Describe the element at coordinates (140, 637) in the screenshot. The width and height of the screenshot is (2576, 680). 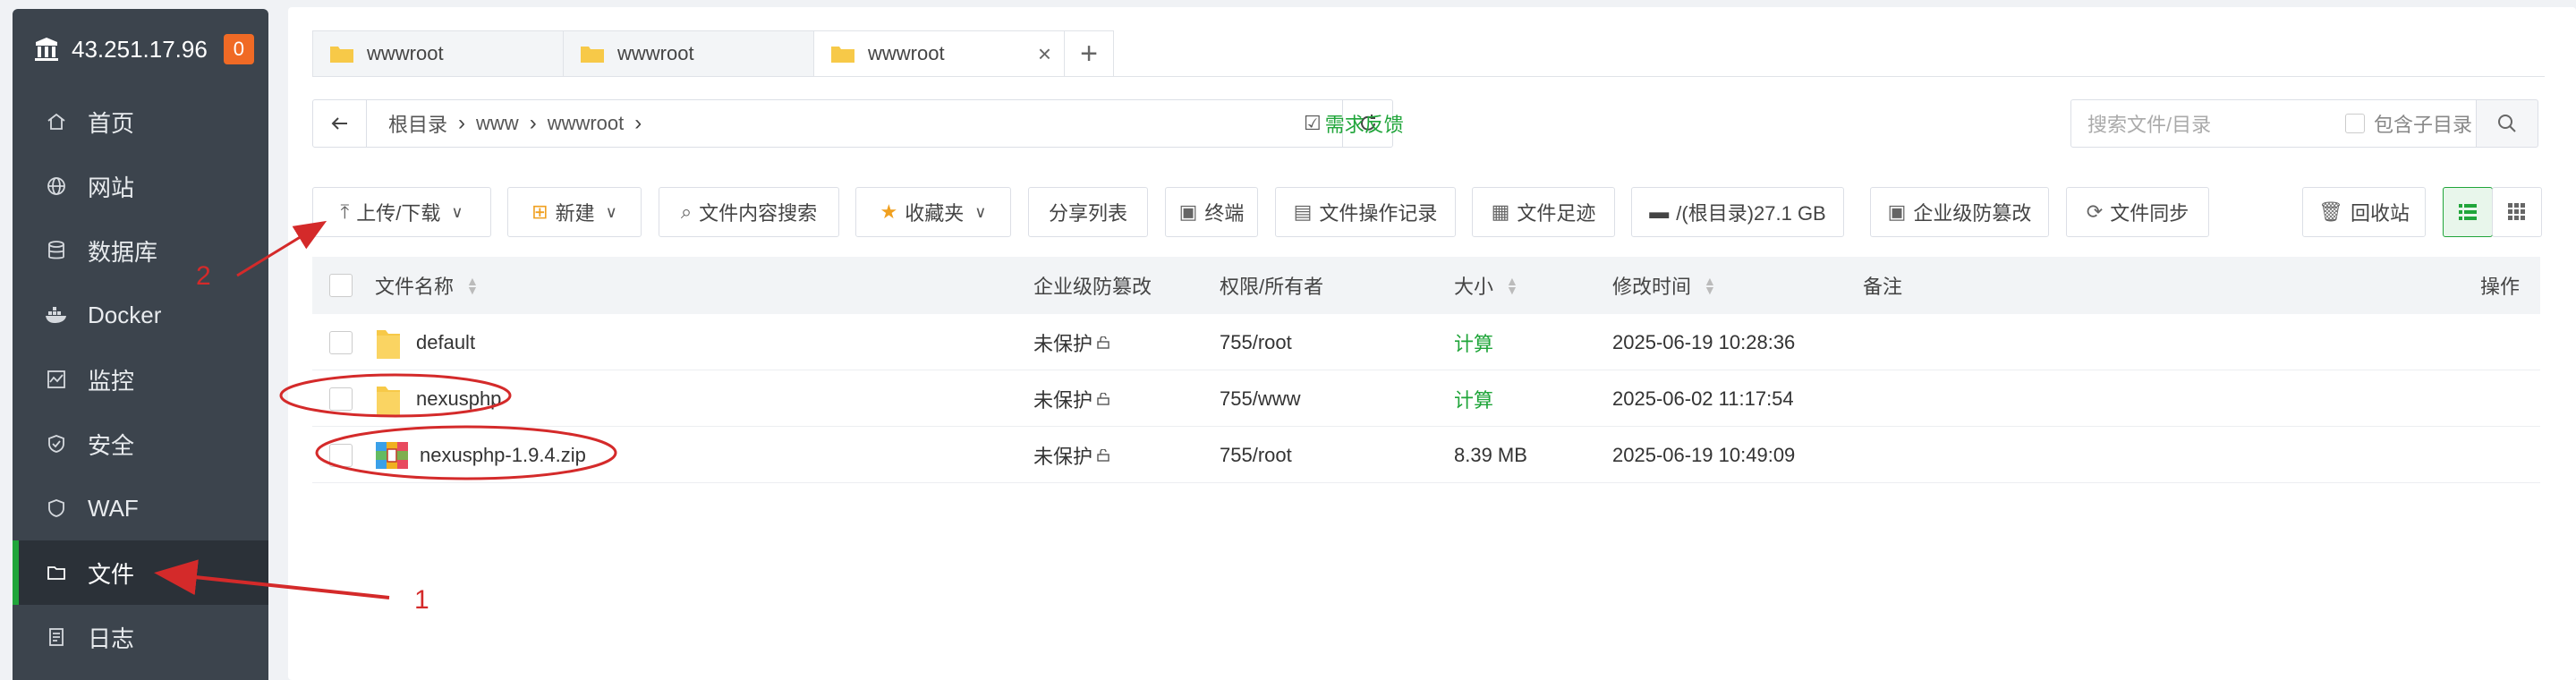
I see `sidebar-item-logs: 日志` at that location.